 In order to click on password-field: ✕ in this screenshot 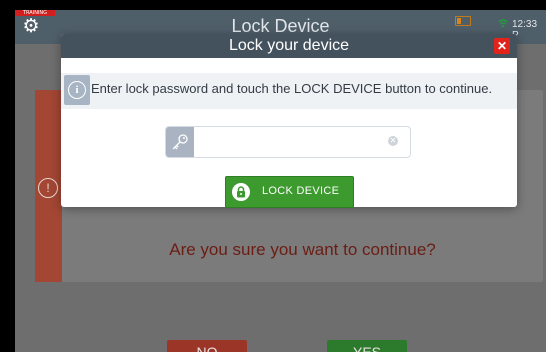, I will do `click(288, 142)`.